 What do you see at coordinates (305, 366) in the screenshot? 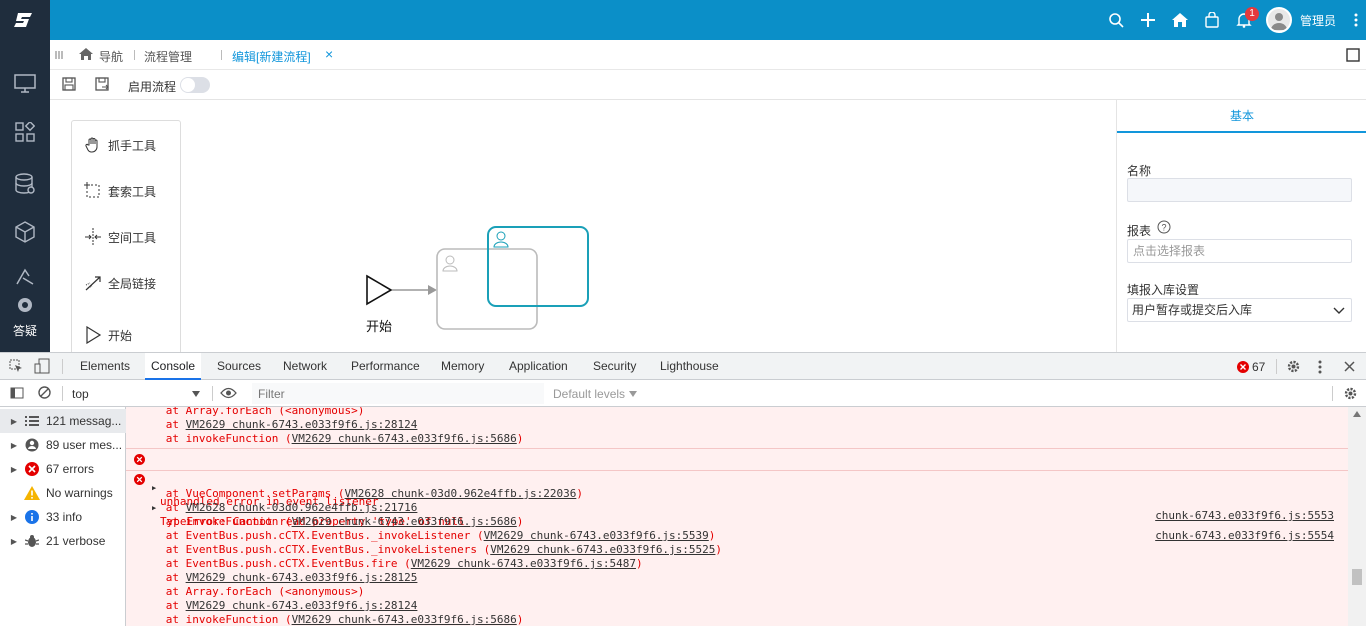
I see `devtools-tab-network: Network` at bounding box center [305, 366].